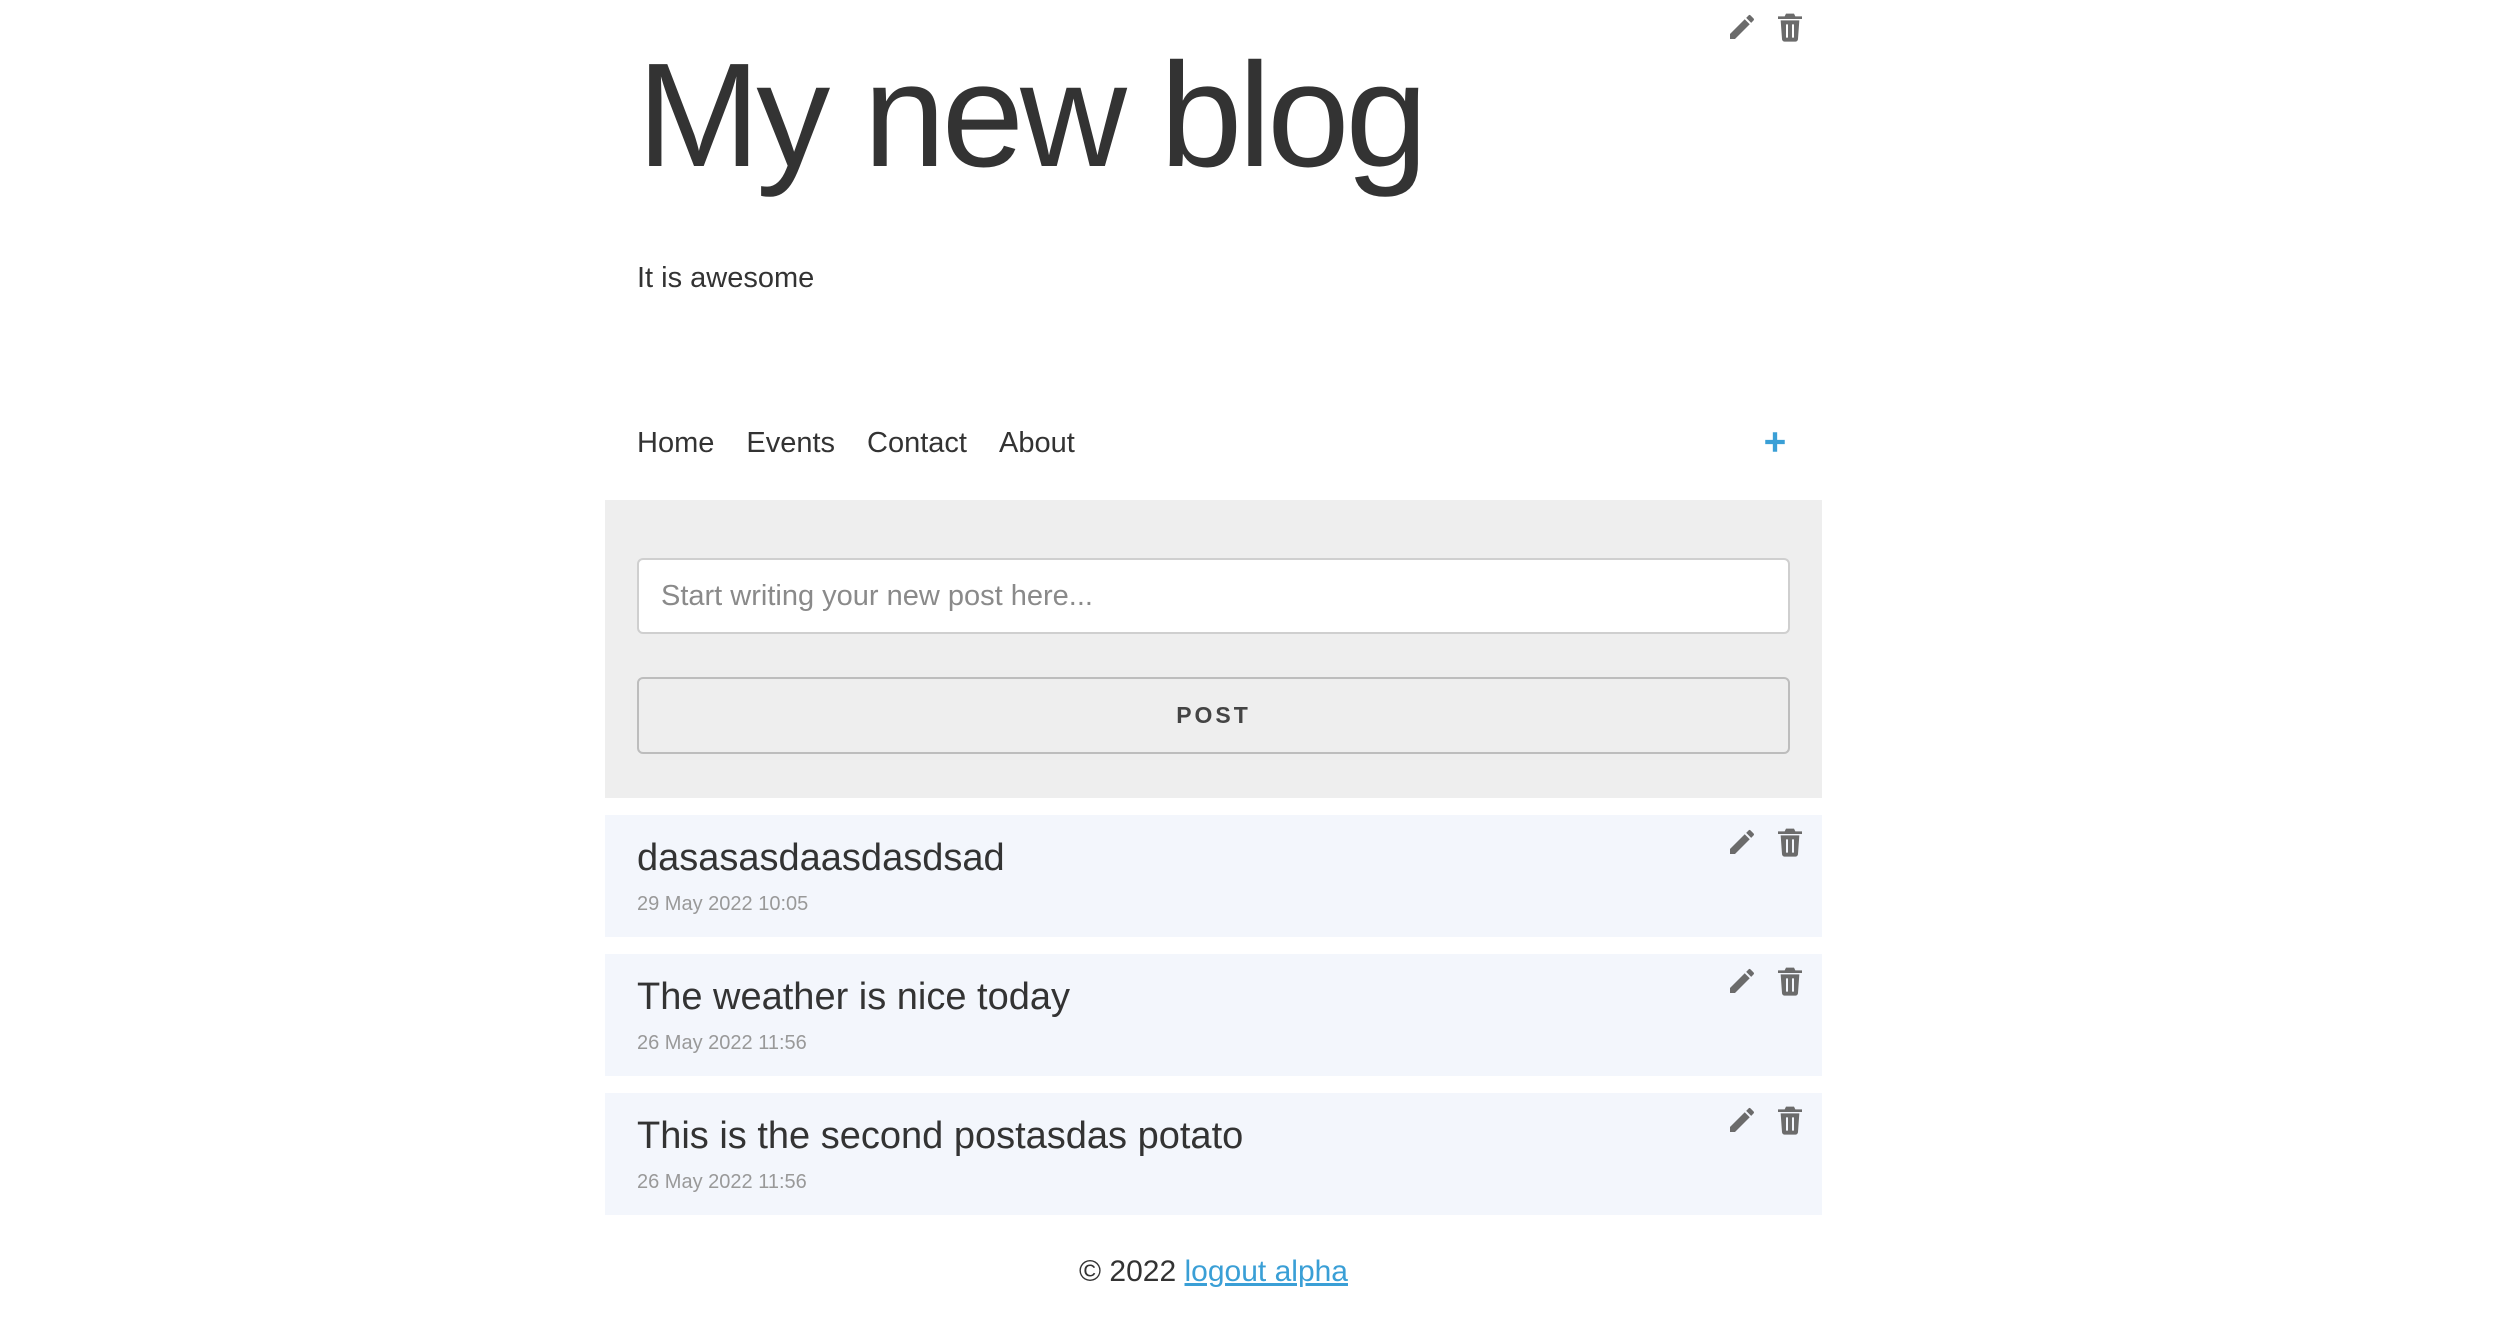 This screenshot has width=2512, height=1335. Describe the element at coordinates (821, 858) in the screenshot. I see `post-title: dasasasdaasdasdsad` at that location.